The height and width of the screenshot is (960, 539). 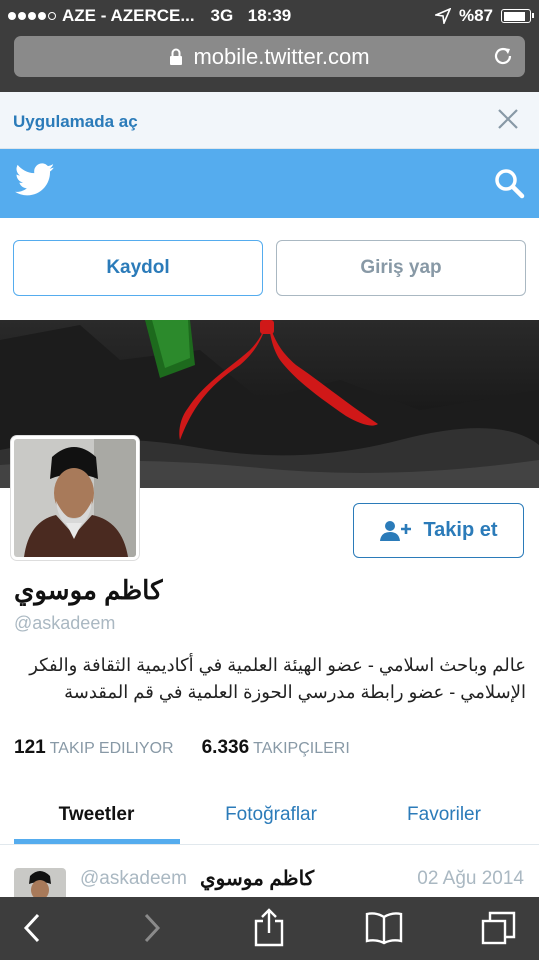 What do you see at coordinates (444, 815) in the screenshot?
I see `tab-favorites: Favoriler` at bounding box center [444, 815].